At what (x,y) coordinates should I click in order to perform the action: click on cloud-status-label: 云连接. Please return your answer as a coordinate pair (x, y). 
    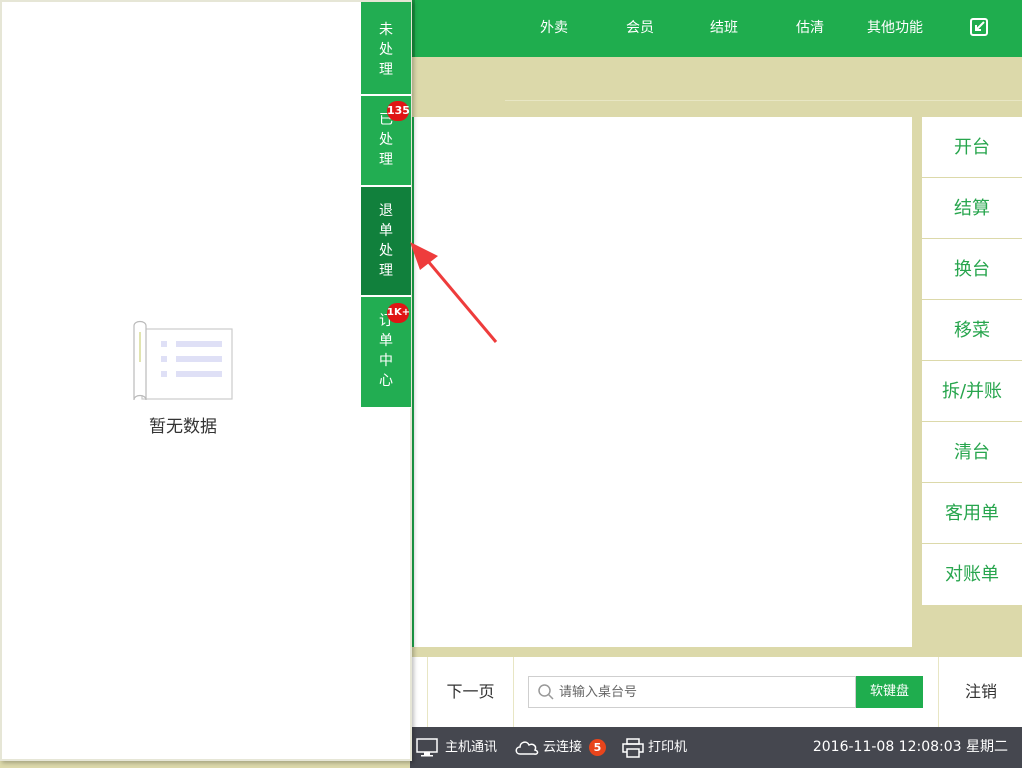
    Looking at the image, I should click on (563, 747).